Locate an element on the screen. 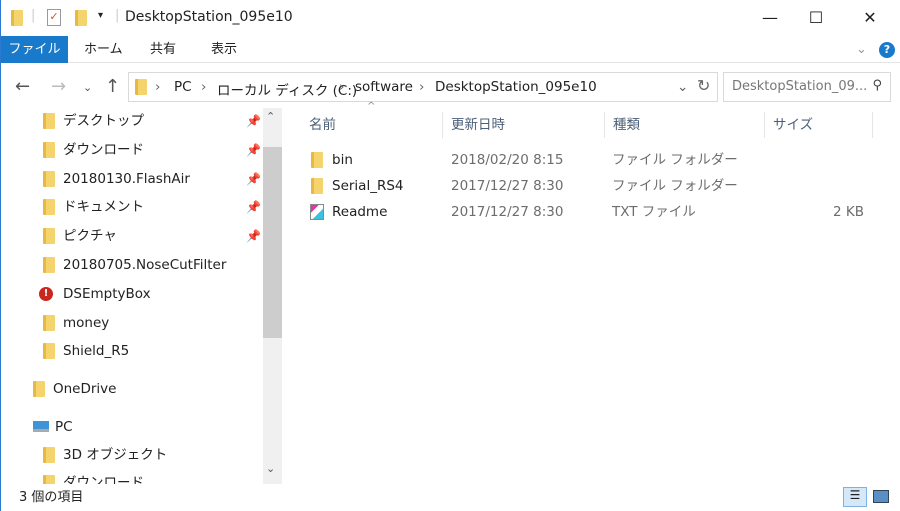 The height and width of the screenshot is (511, 900). error-folder-icon: ! is located at coordinates (46, 293).